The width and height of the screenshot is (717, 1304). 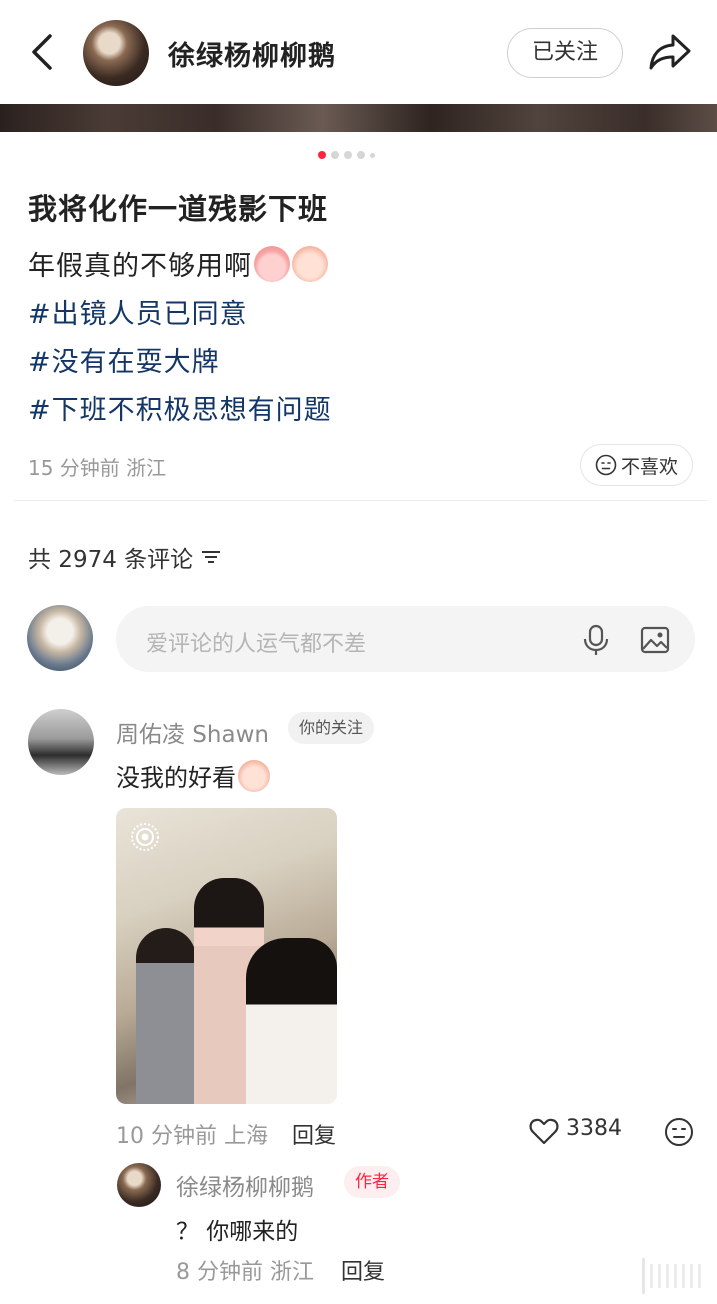 What do you see at coordinates (176, 778) in the screenshot?
I see `comment-text-content: 没我的好看` at bounding box center [176, 778].